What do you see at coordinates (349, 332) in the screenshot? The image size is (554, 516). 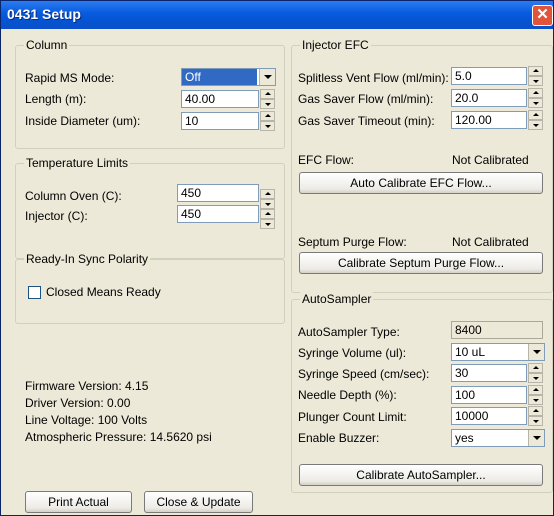 I see `autosampler-type-label: AutoSampler Type:` at bounding box center [349, 332].